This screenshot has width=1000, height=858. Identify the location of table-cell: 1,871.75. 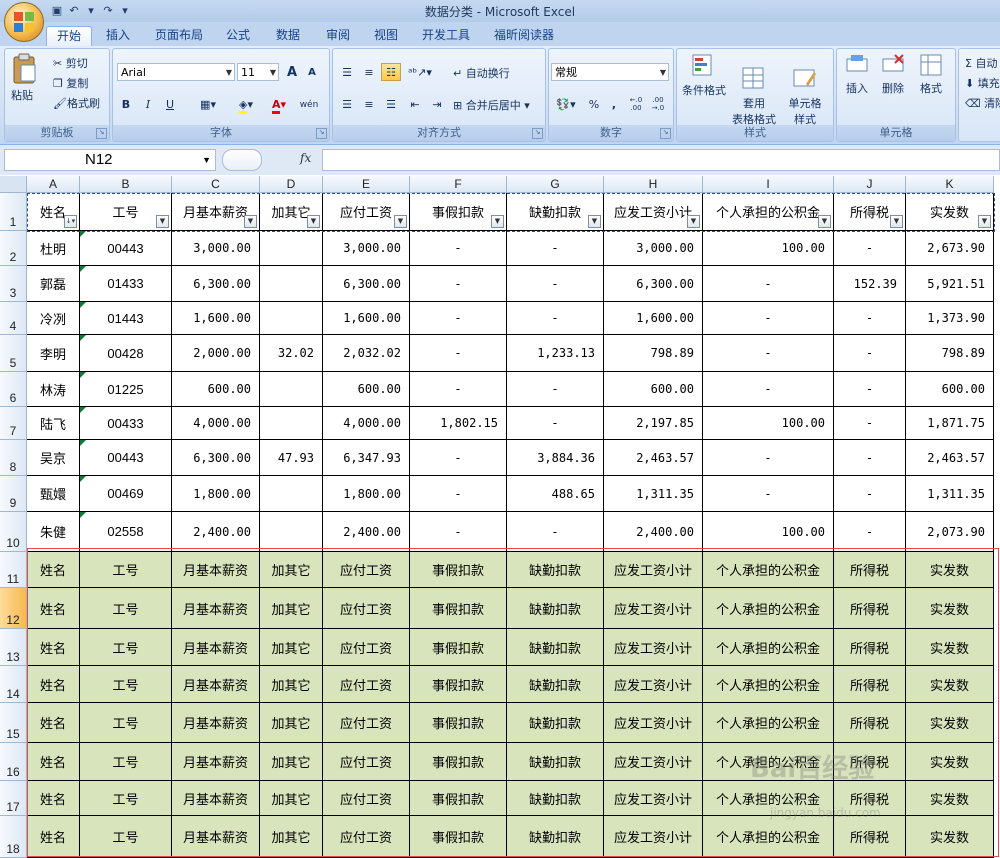
(950, 423).